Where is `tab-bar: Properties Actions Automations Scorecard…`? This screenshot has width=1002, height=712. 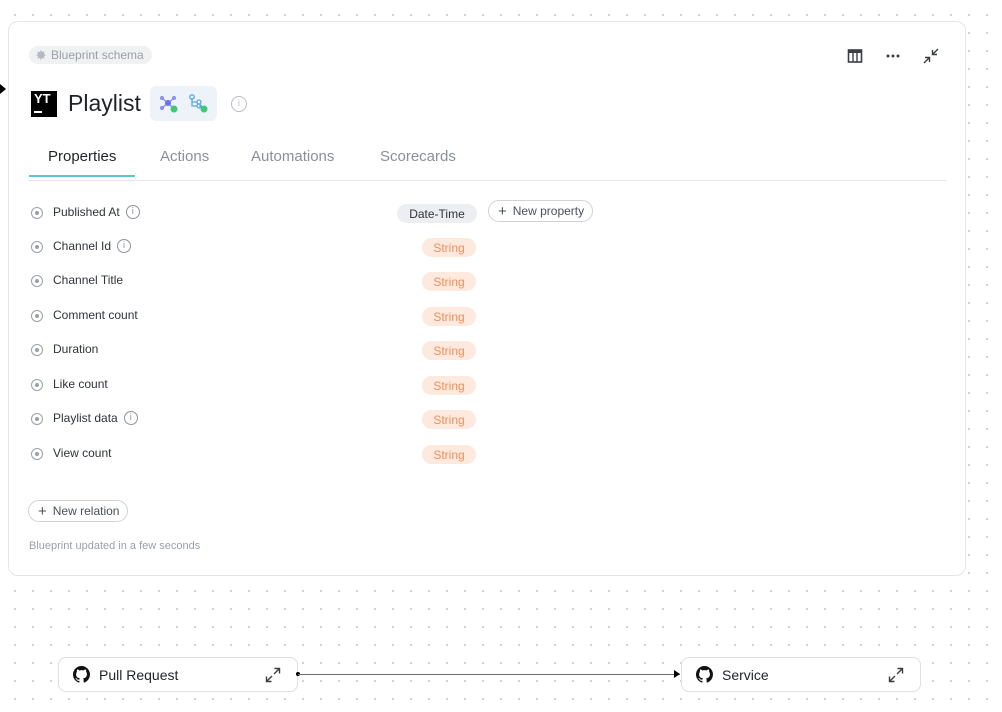
tab-bar: Properties Actions Automations Scorecard… is located at coordinates (487, 164).